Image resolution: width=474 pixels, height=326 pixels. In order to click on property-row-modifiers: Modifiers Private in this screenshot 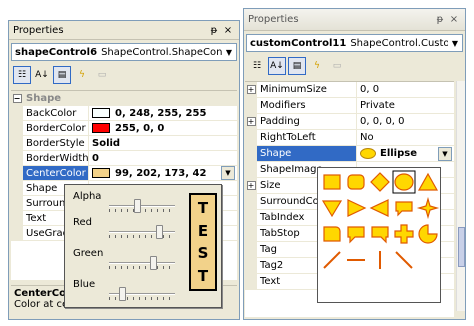, I will do `click(349, 106)`.